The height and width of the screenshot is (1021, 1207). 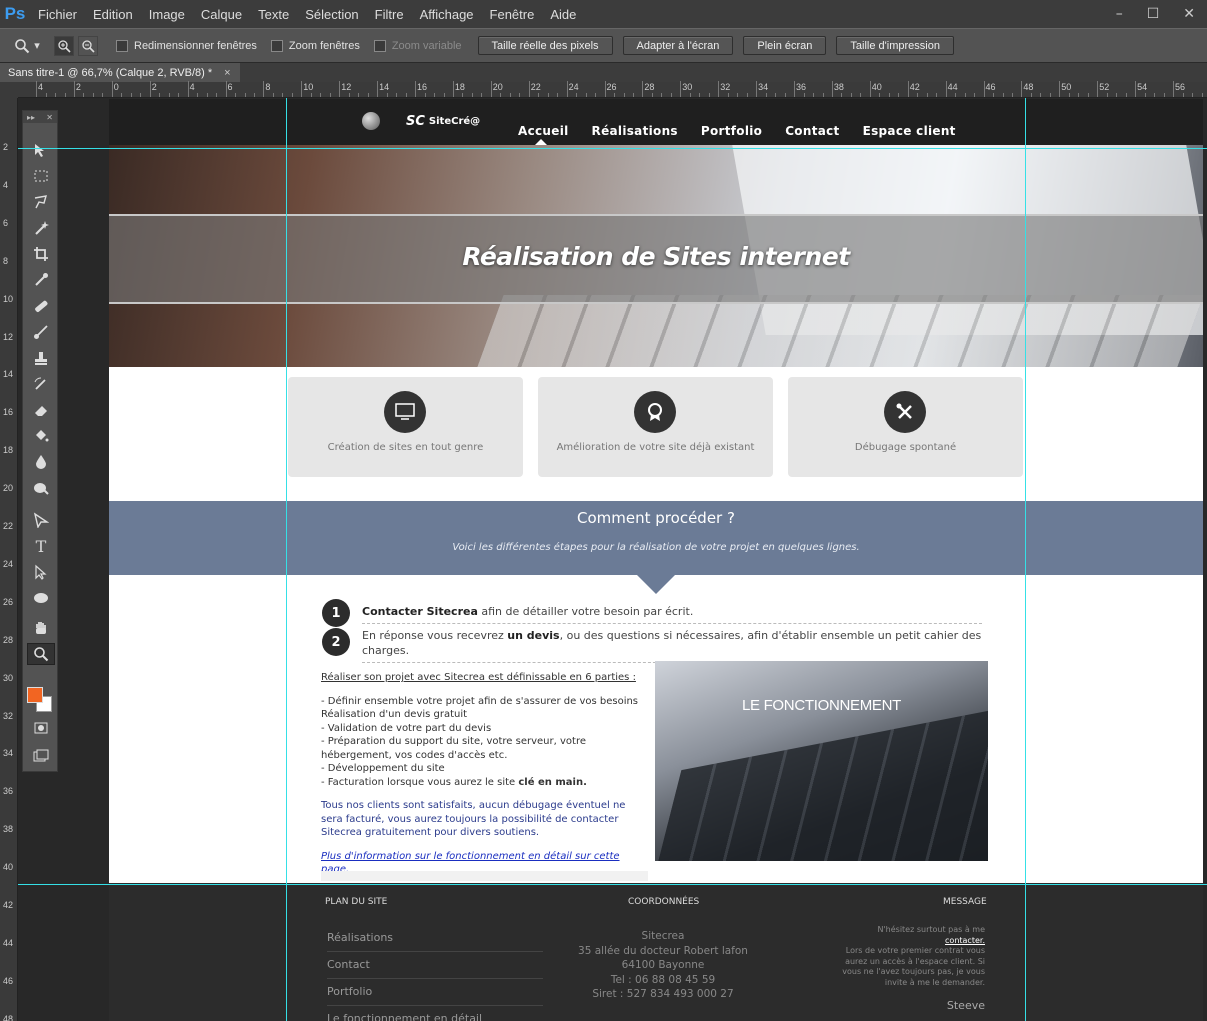 What do you see at coordinates (405, 427) in the screenshot?
I see `card-creation: Création de sites en tout genre` at bounding box center [405, 427].